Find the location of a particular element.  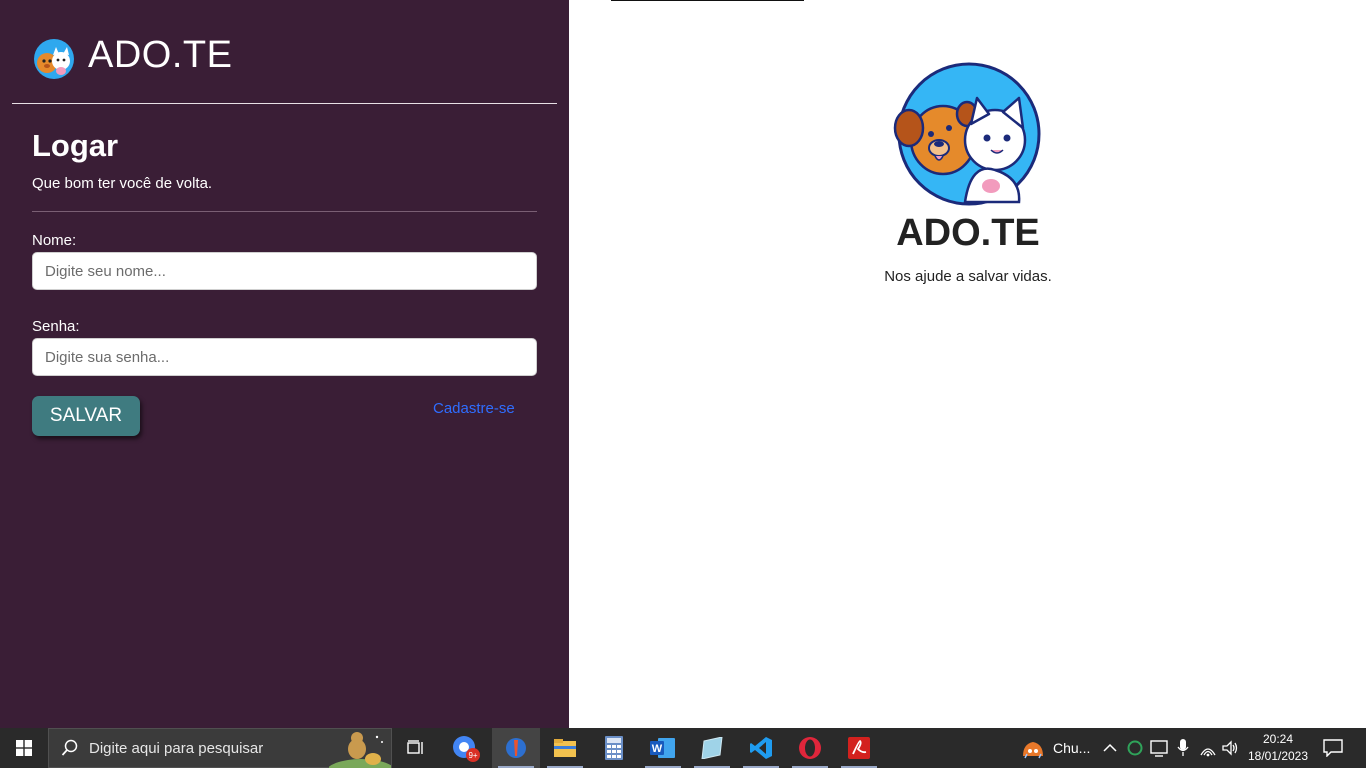

brand-divider is located at coordinates (284, 103).